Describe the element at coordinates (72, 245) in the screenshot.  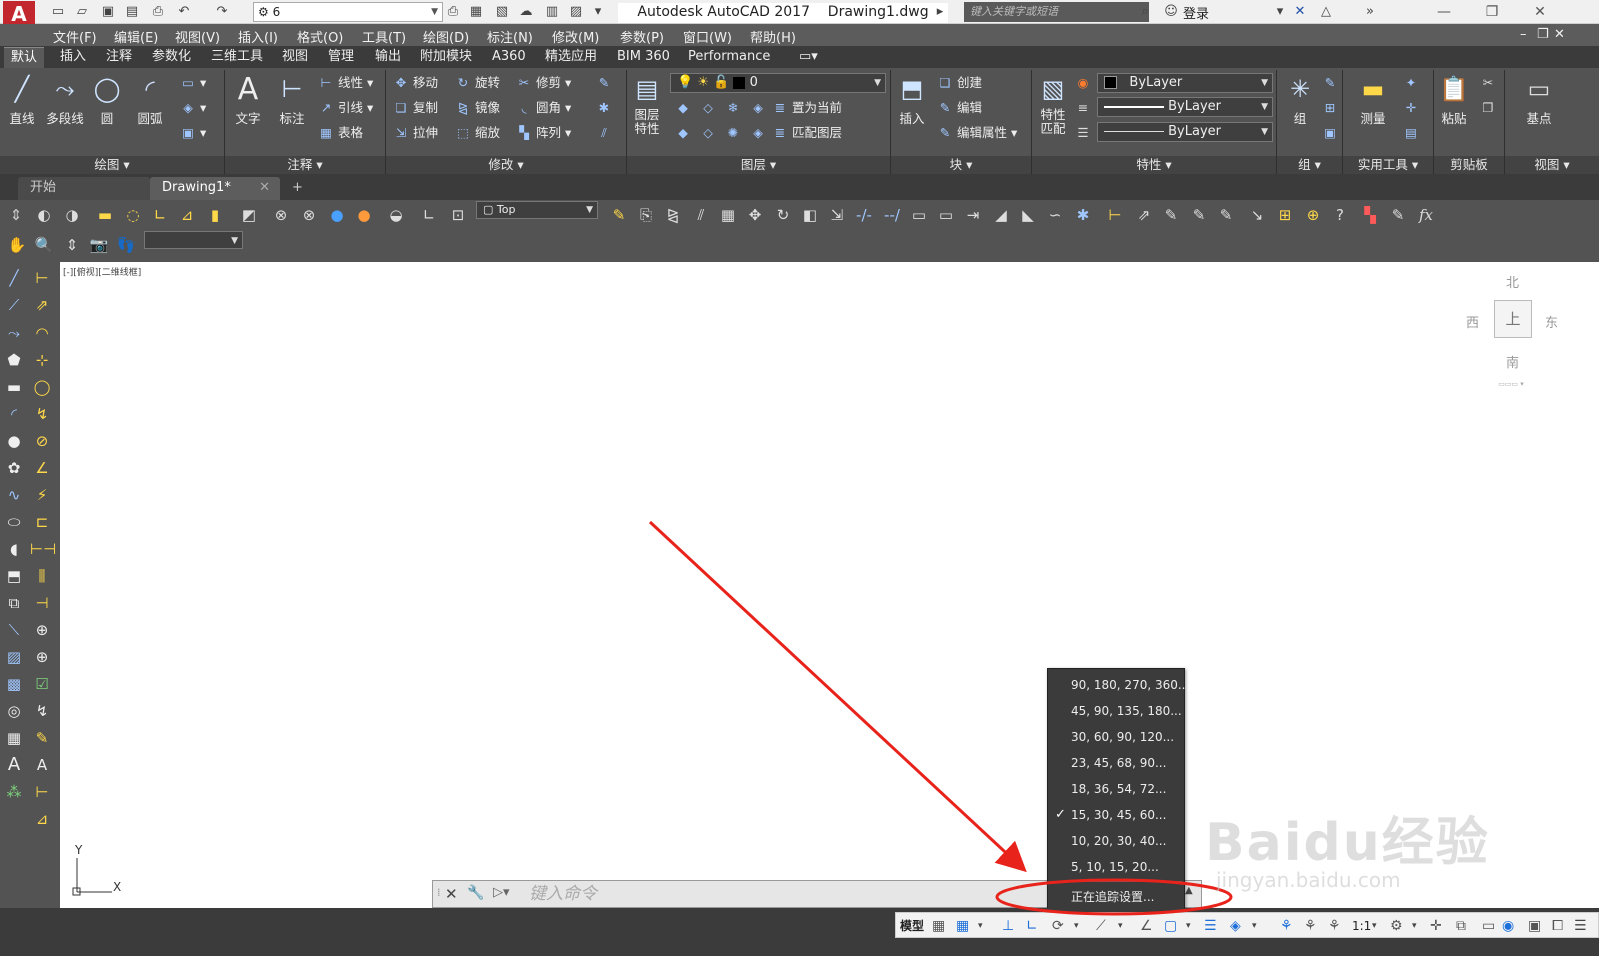
I see `zoom-window-icon: ⇕` at that location.